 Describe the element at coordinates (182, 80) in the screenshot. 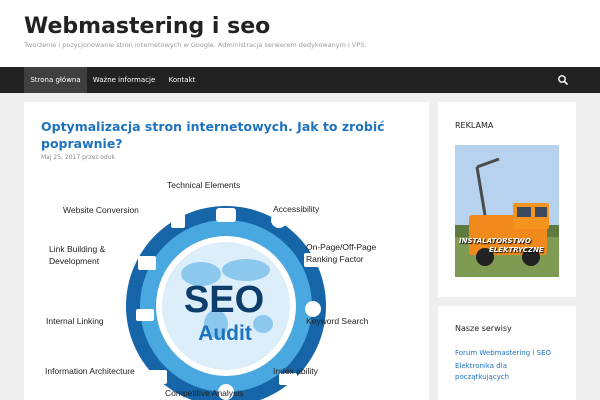

I see `nav-item-contact: Kontakt` at that location.